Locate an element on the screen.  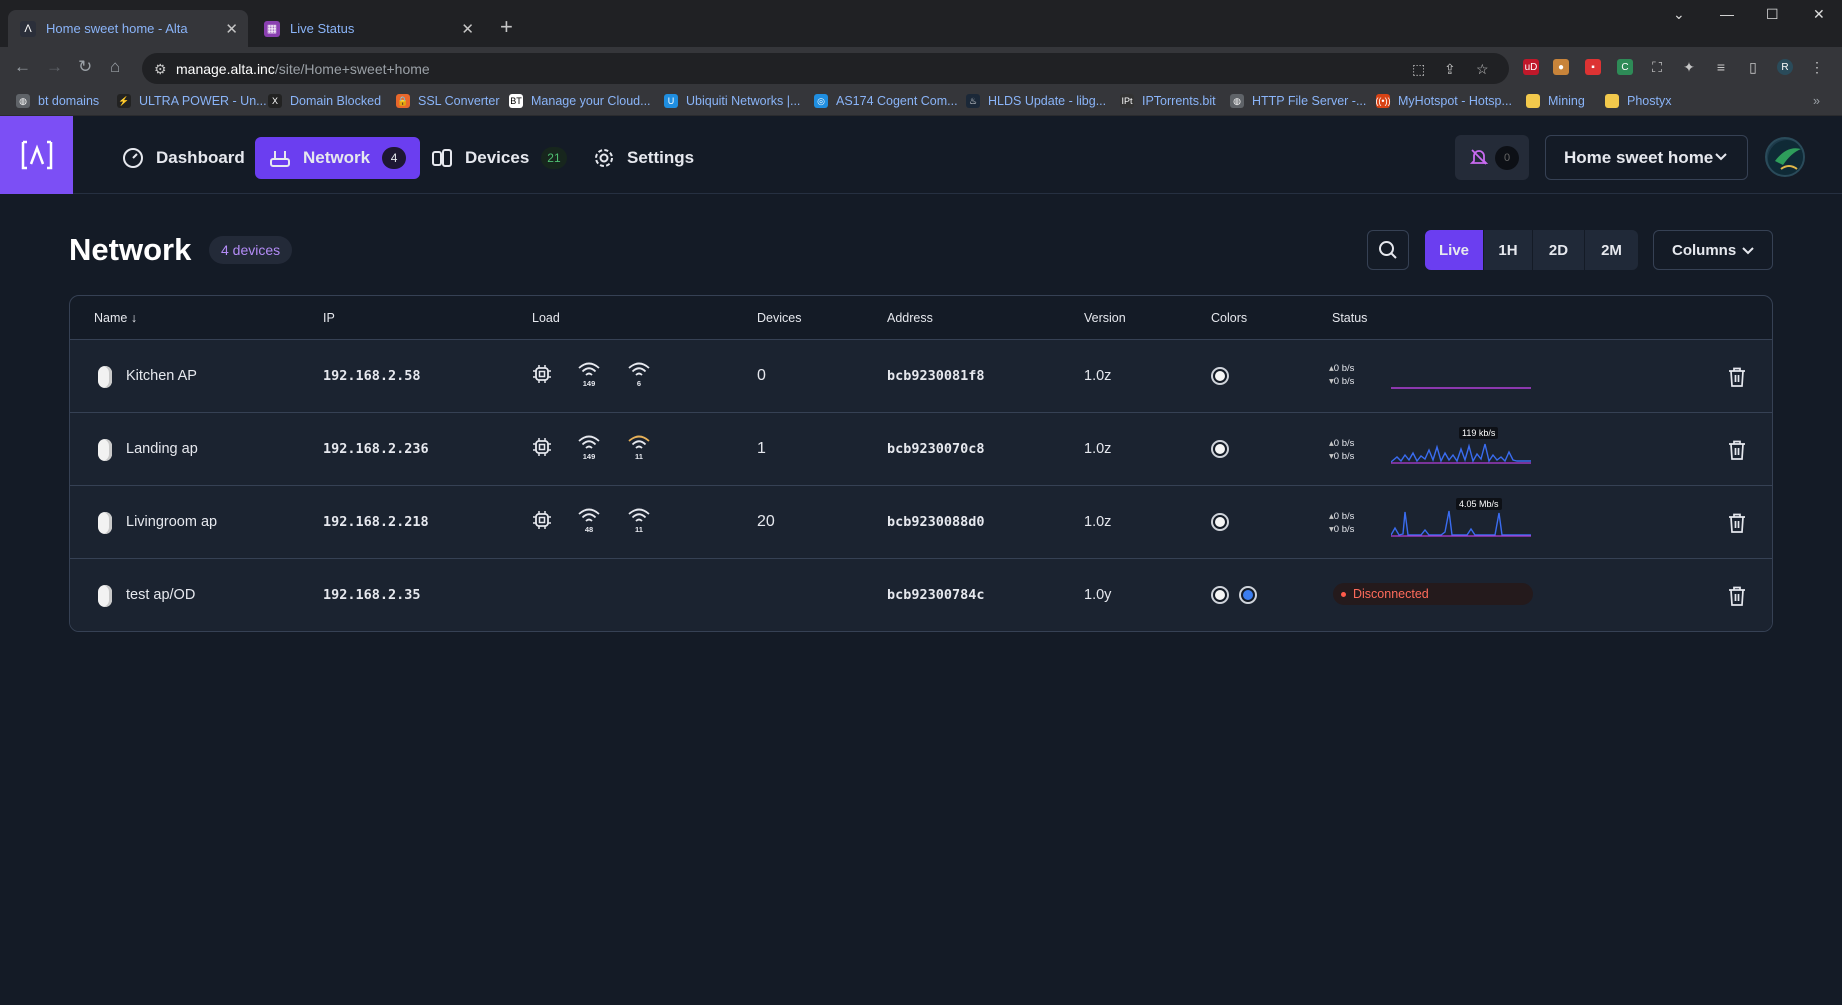
close-window-icon: ✕ is located at coordinates (1819, 14).